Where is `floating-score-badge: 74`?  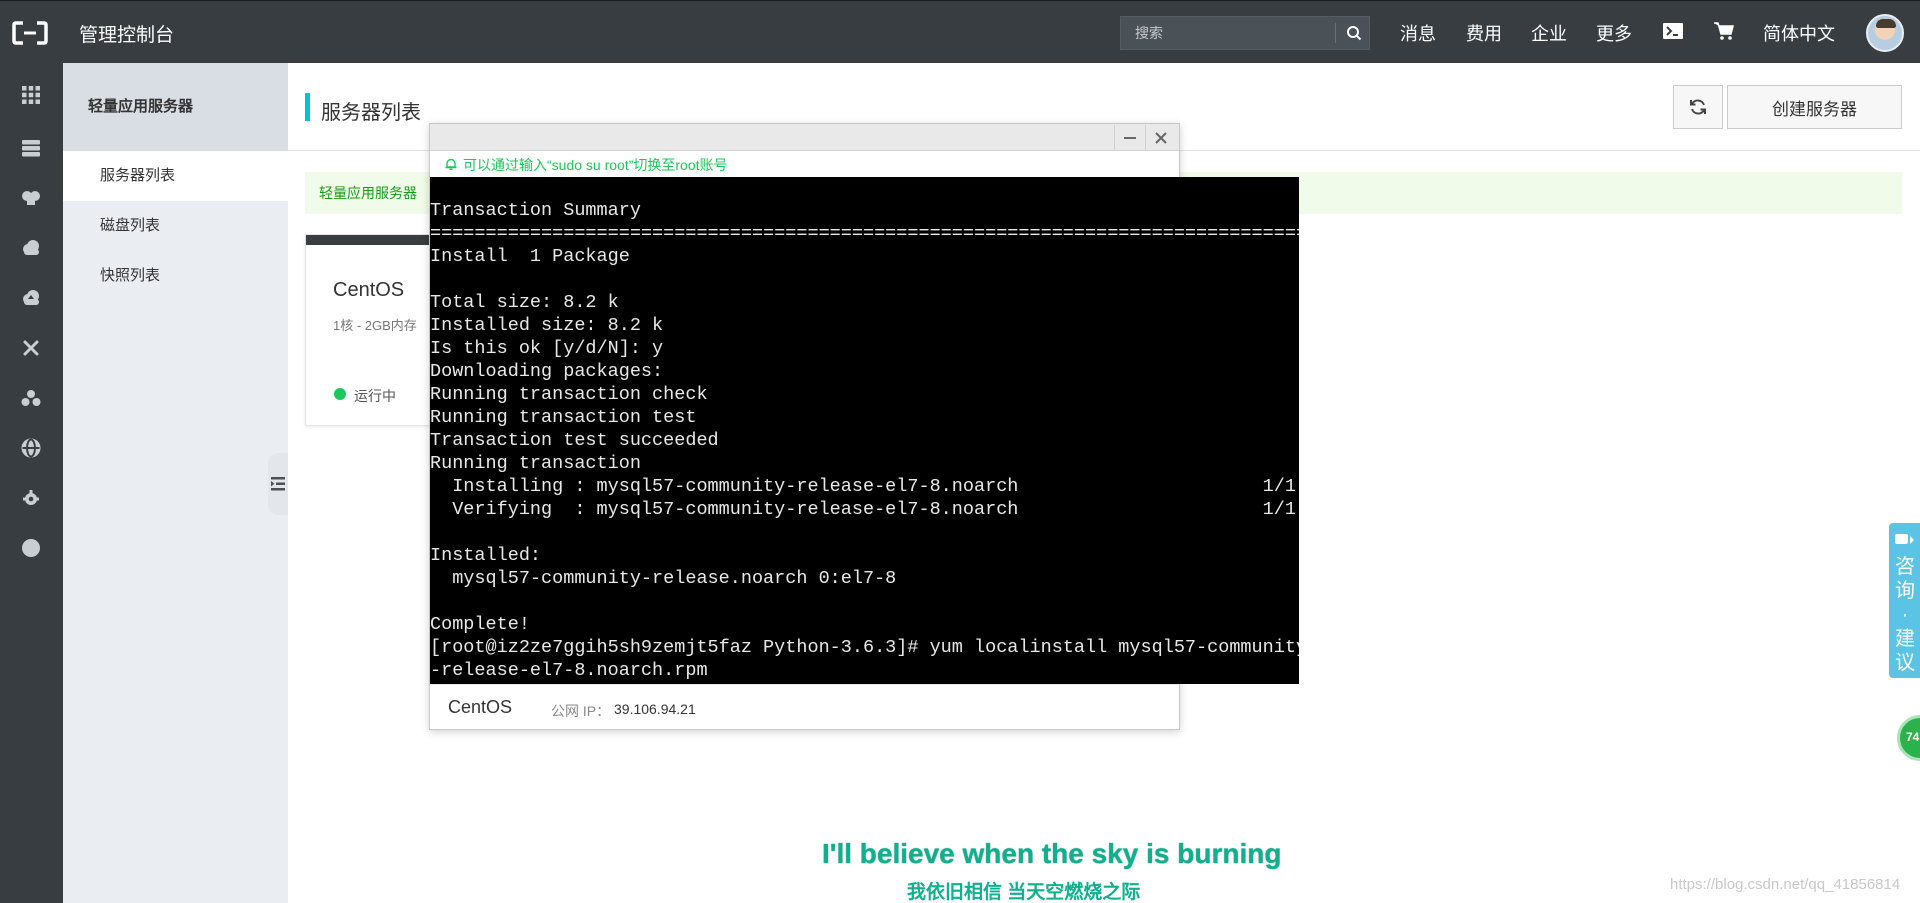
floating-score-badge: 74 is located at coordinates (1908, 738).